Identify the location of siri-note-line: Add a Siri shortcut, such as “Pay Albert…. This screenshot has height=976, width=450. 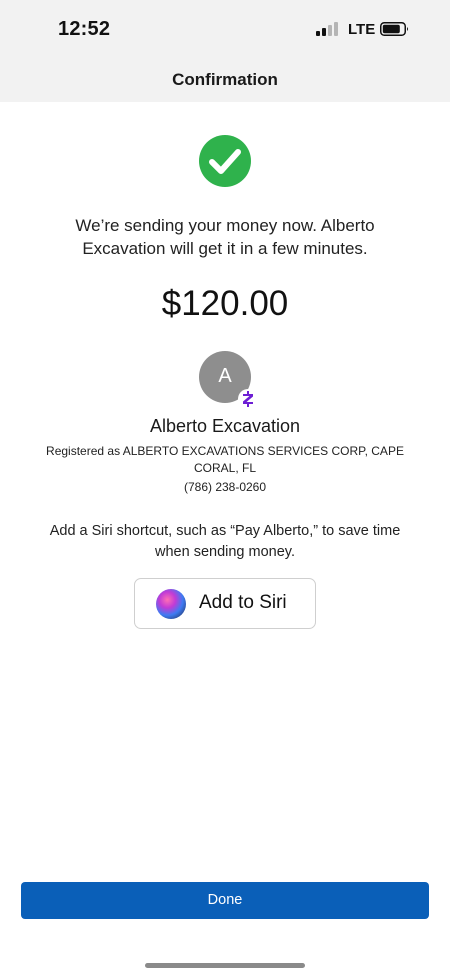
(225, 531).